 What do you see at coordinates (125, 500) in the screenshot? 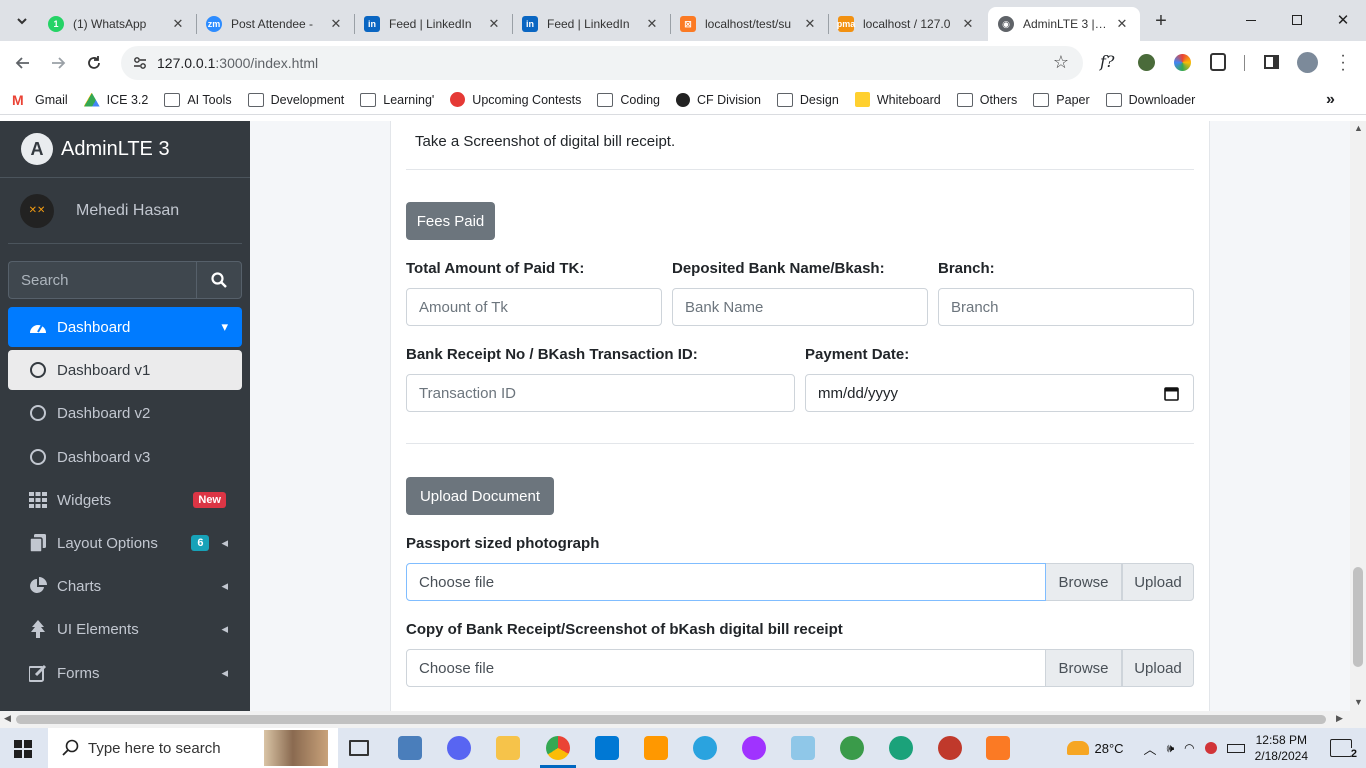
I see `sidebar-item-widgets: Widgets New` at bounding box center [125, 500].